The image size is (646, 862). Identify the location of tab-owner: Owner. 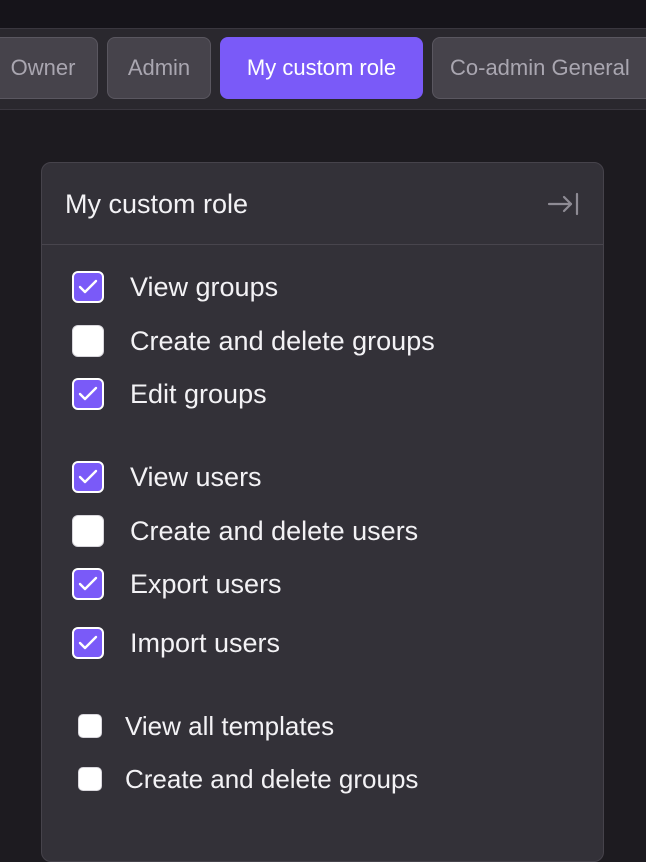
(49, 68).